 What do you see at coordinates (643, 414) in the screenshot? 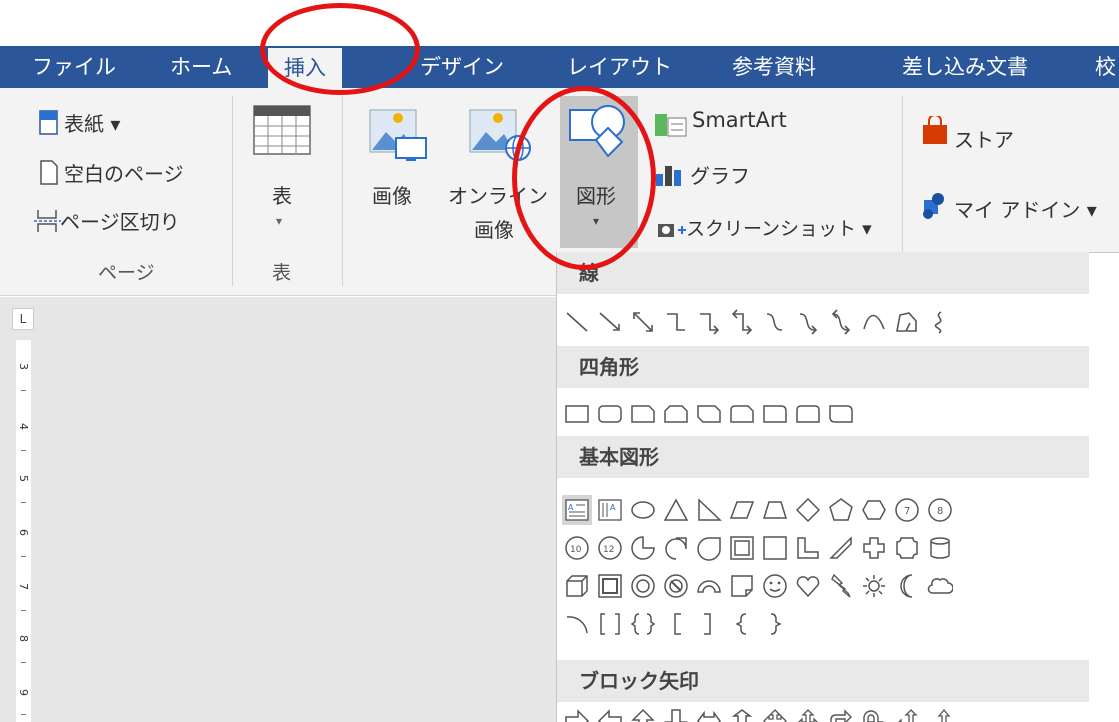
I see `snip-corner-rectangle-icon` at bounding box center [643, 414].